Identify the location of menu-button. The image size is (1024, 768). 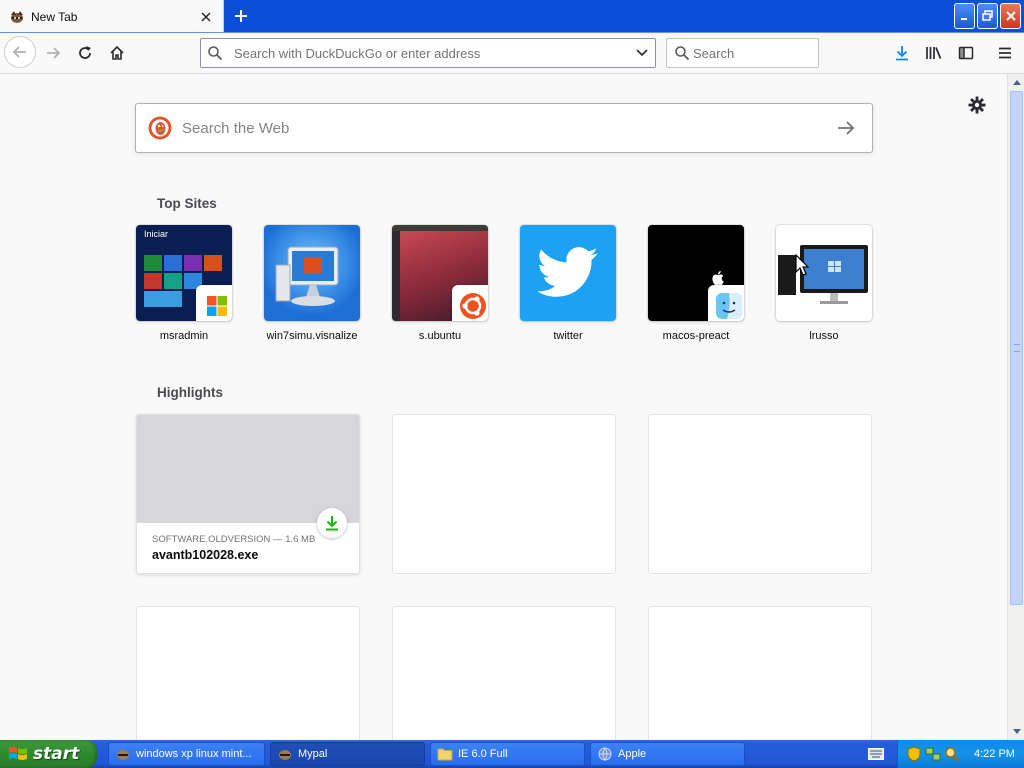
(1005, 53).